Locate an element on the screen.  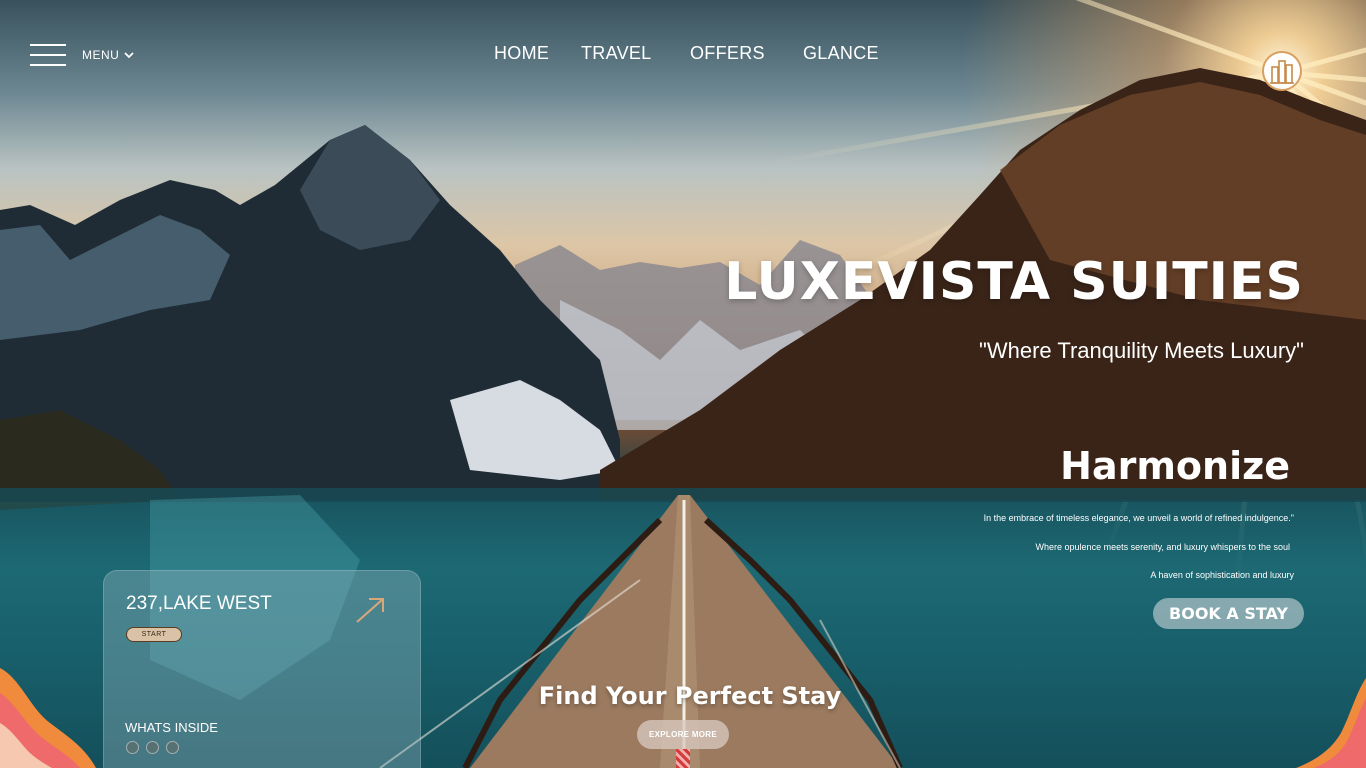
arrow-up-right-icon is located at coordinates (371, 610).